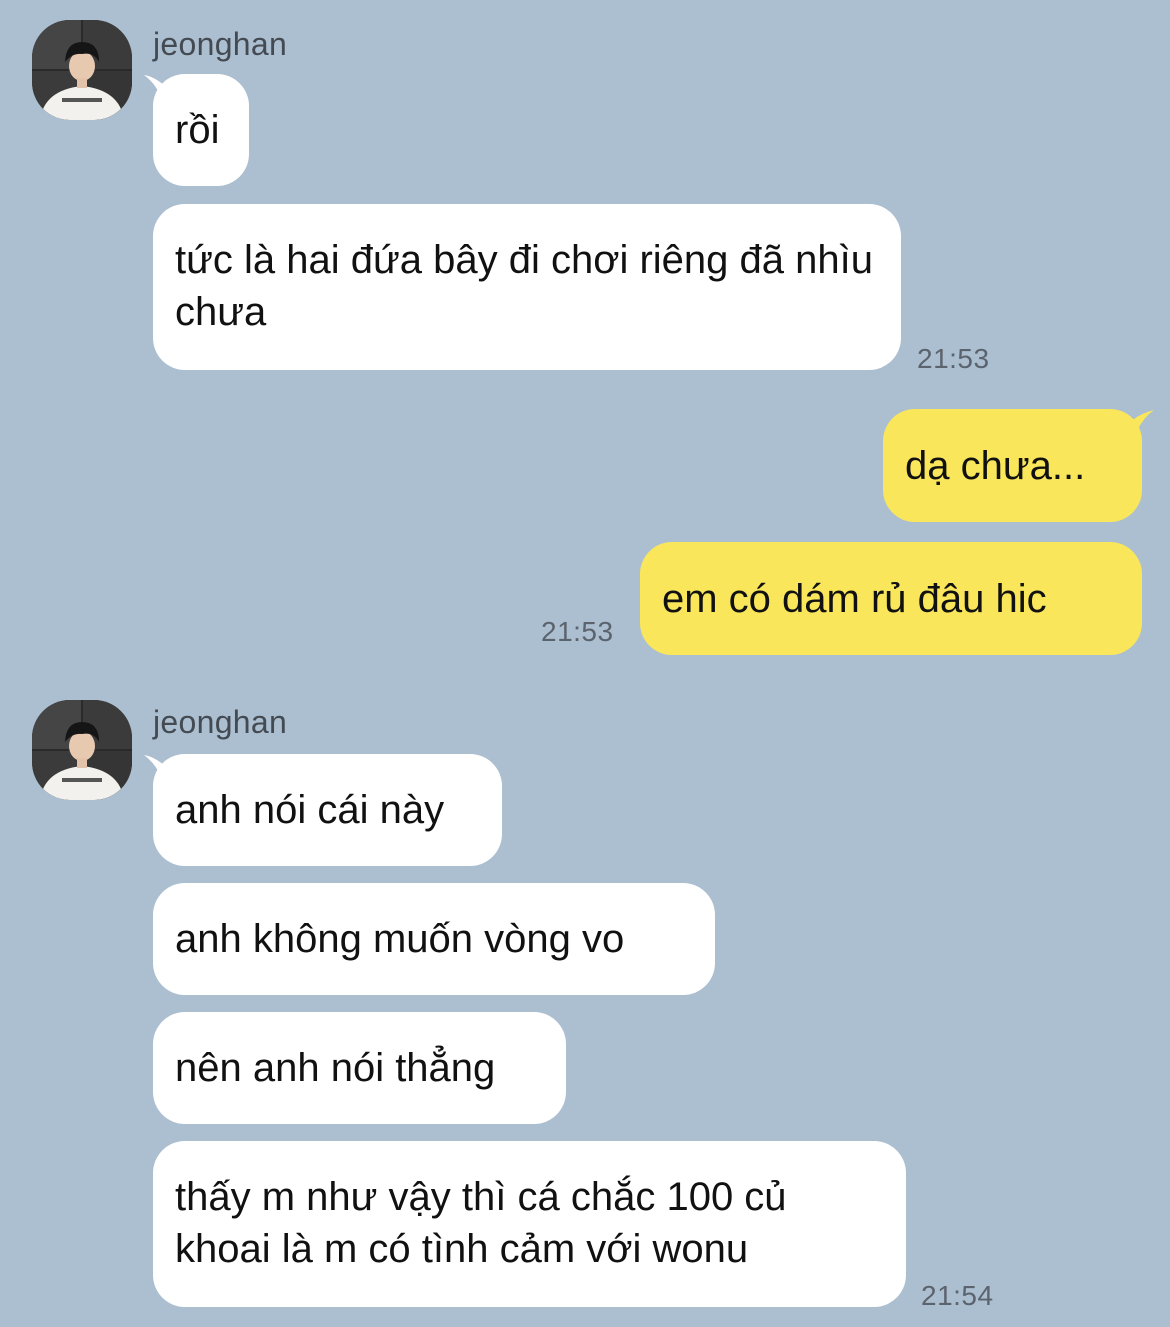 The image size is (1170, 1327). What do you see at coordinates (854, 598) in the screenshot?
I see `message-text: em có dám rủ đâu hic` at bounding box center [854, 598].